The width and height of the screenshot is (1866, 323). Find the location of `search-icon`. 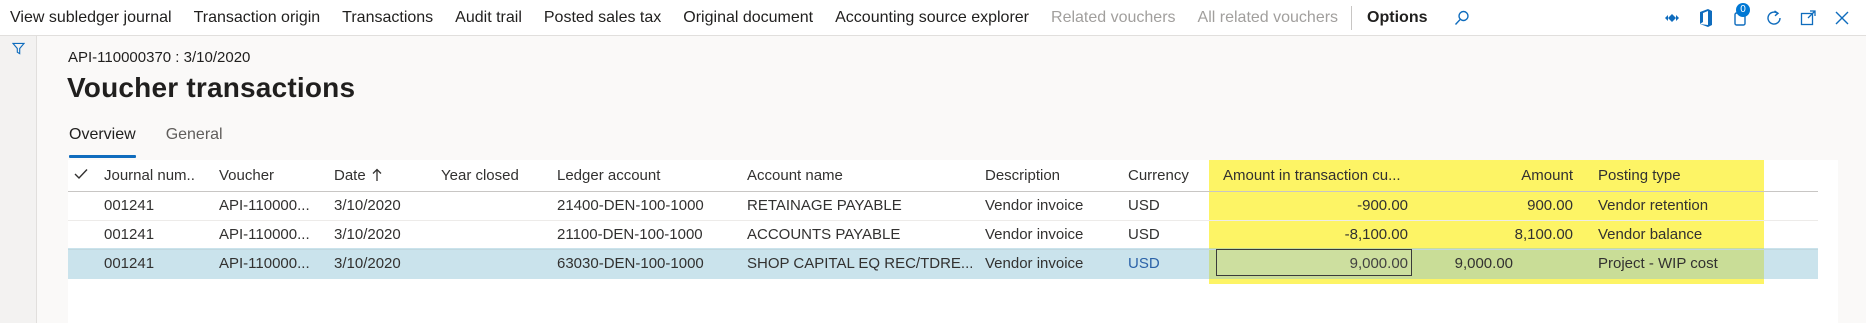

search-icon is located at coordinates (1462, 18).